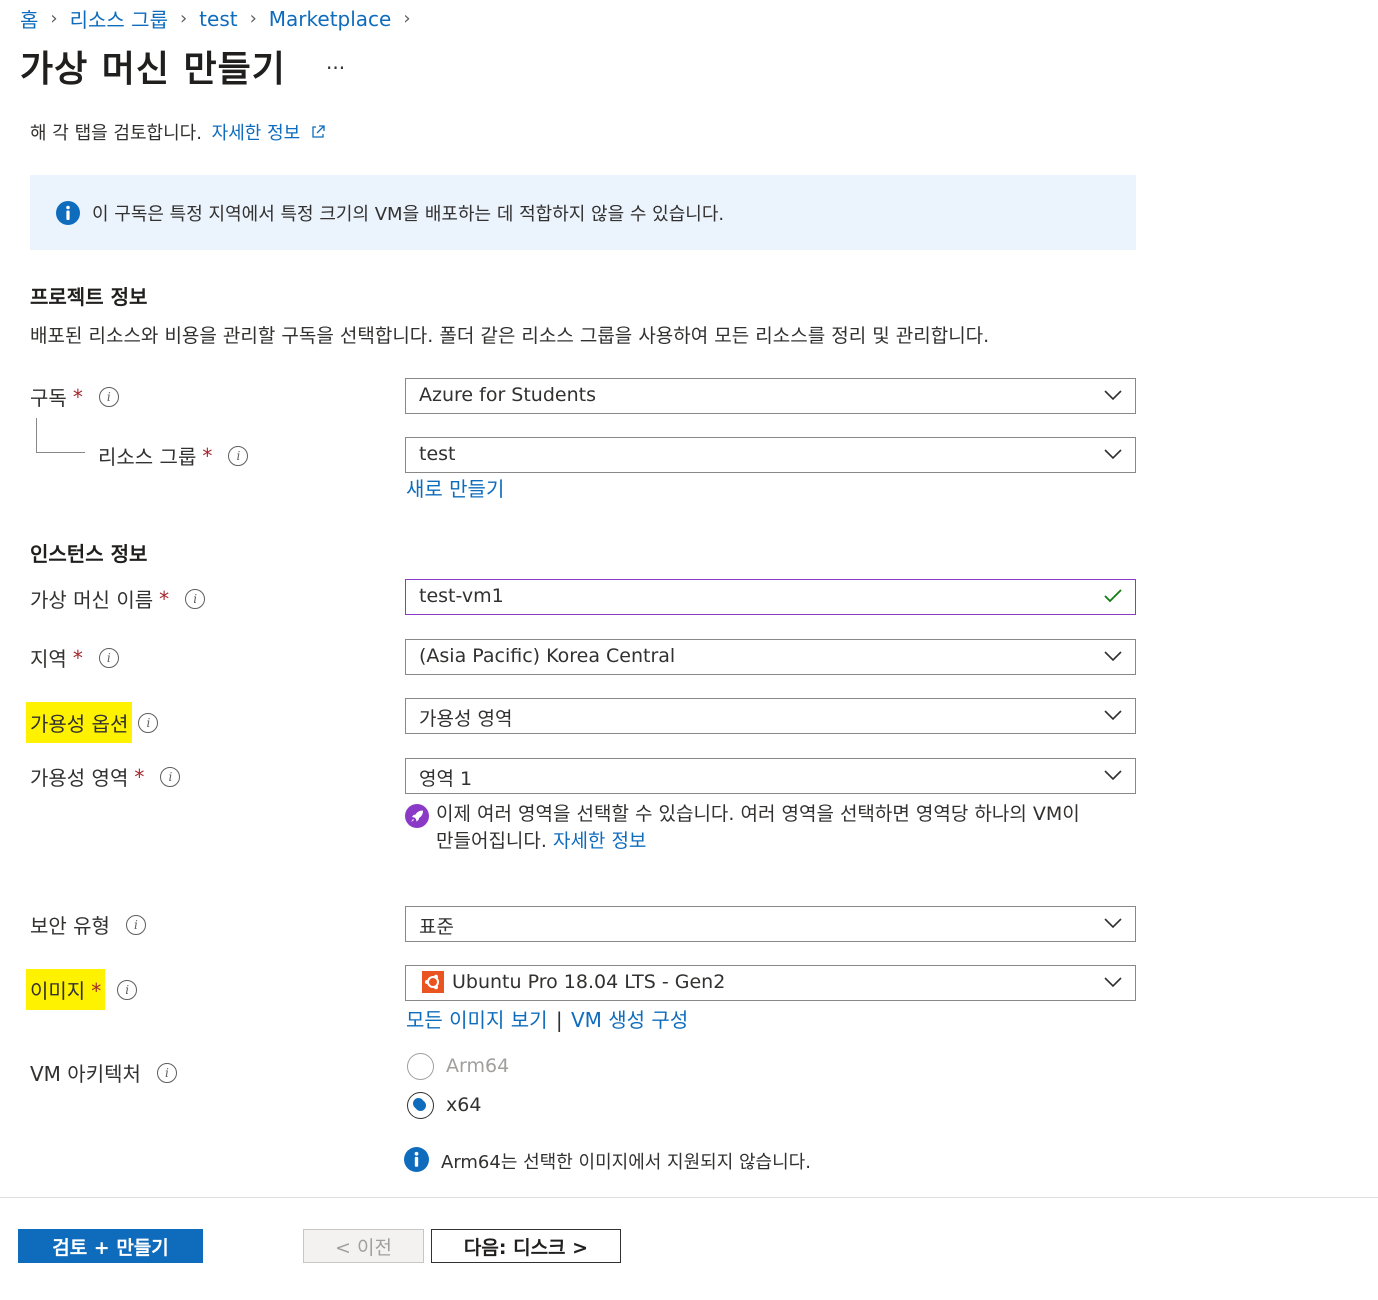  I want to click on availability-zone-value: 영역 1, so click(446, 779).